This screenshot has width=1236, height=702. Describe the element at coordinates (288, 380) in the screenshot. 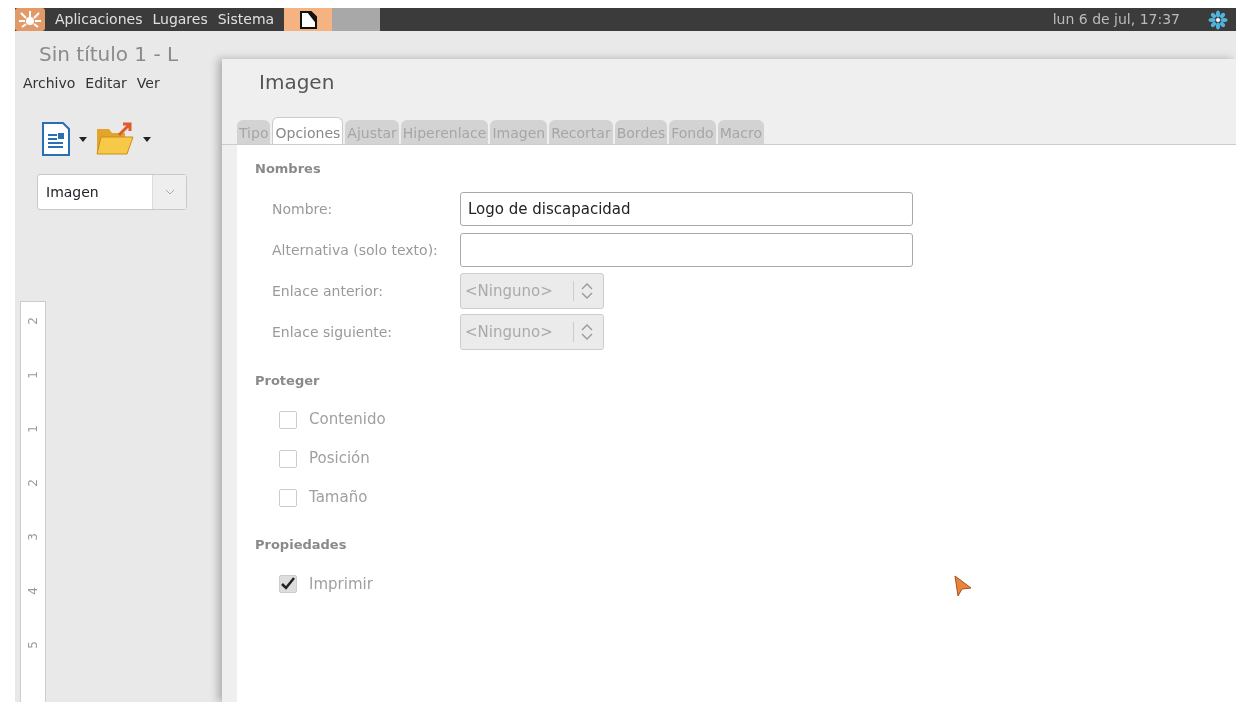

I see `section-heading: Proteger` at that location.